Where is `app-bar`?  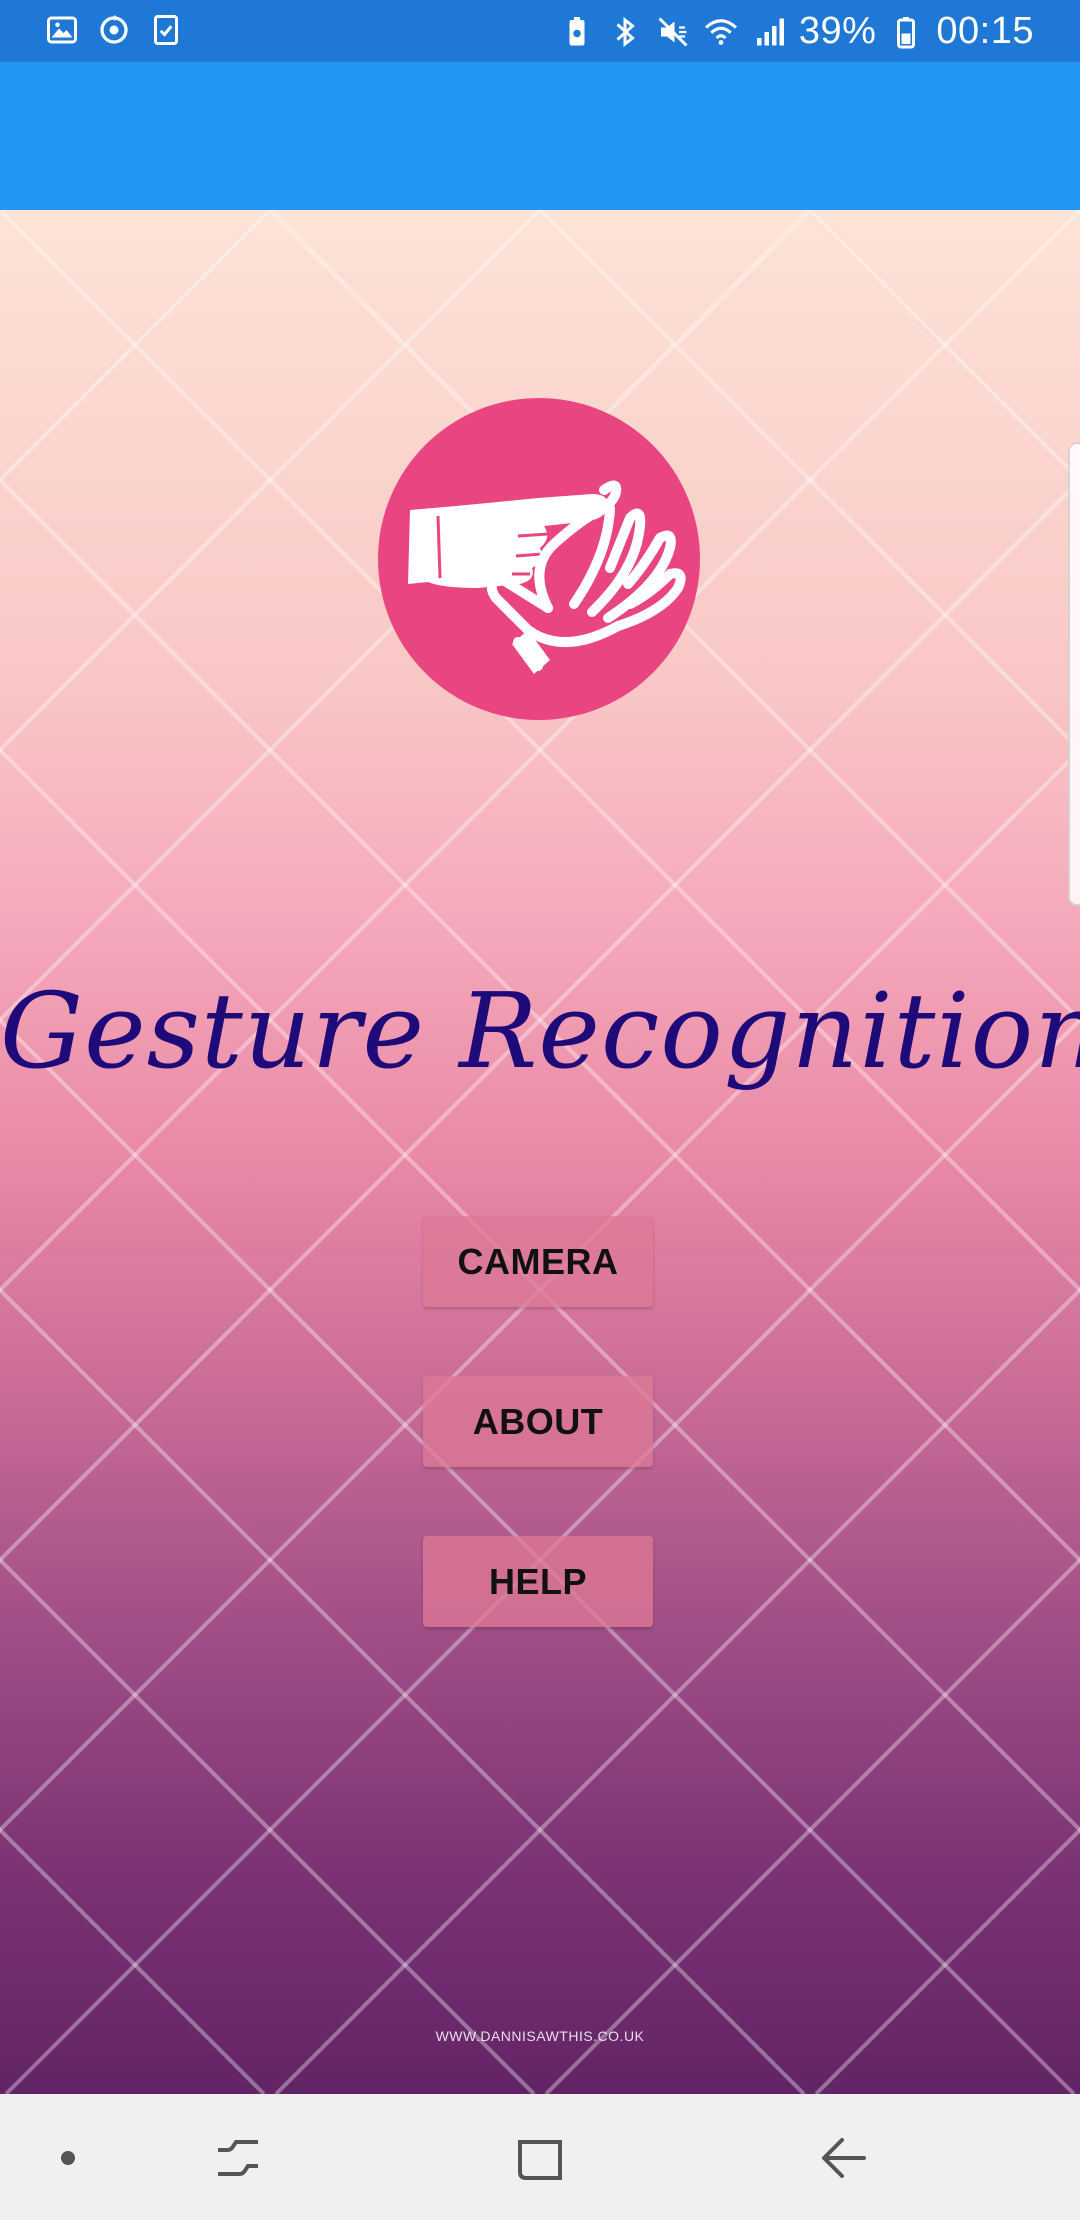
app-bar is located at coordinates (540, 136).